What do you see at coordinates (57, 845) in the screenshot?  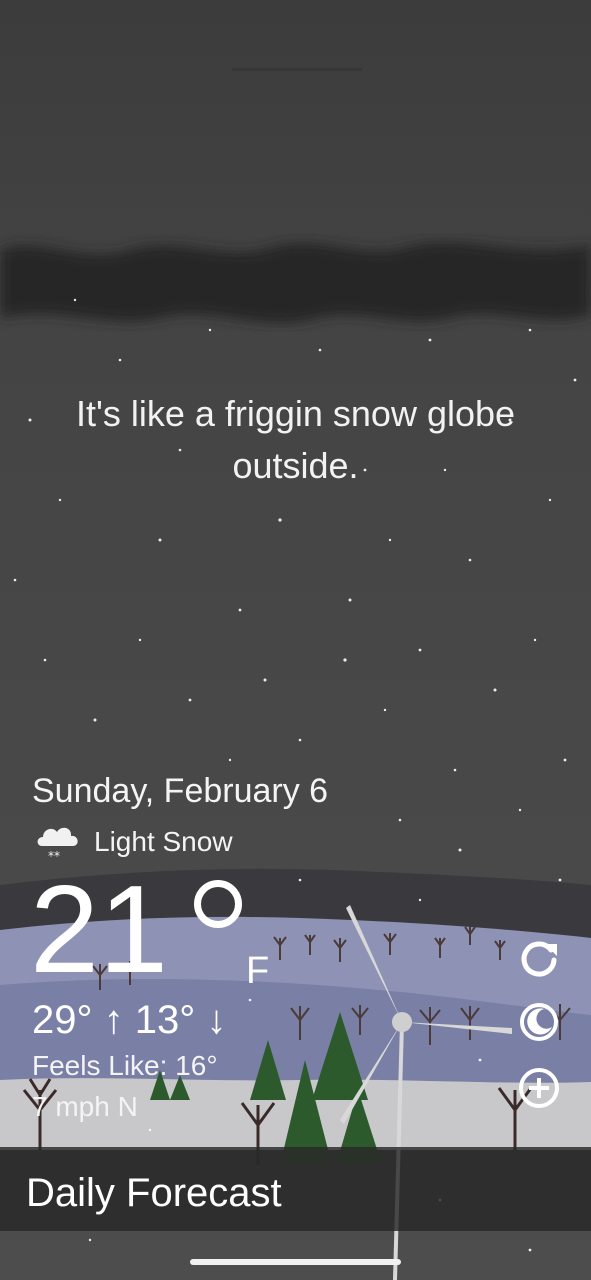 I see `snow-cloud-icon: **` at bounding box center [57, 845].